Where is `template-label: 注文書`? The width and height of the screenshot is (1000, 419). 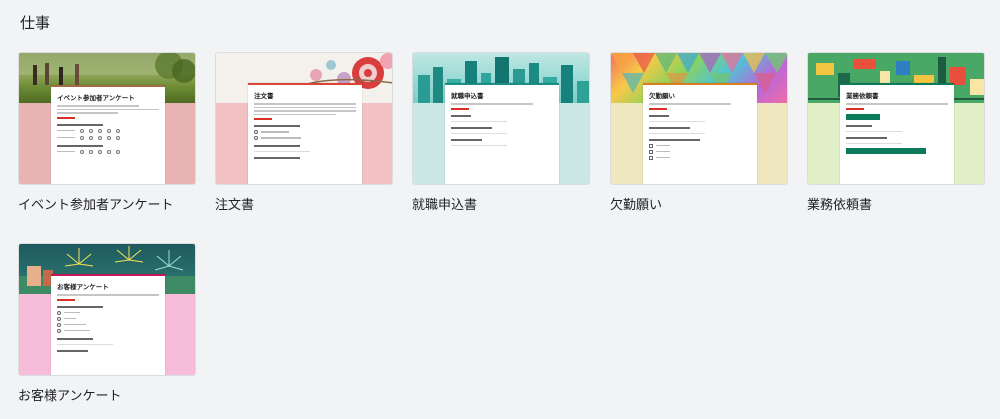
template-label: 注文書 is located at coordinates (304, 203).